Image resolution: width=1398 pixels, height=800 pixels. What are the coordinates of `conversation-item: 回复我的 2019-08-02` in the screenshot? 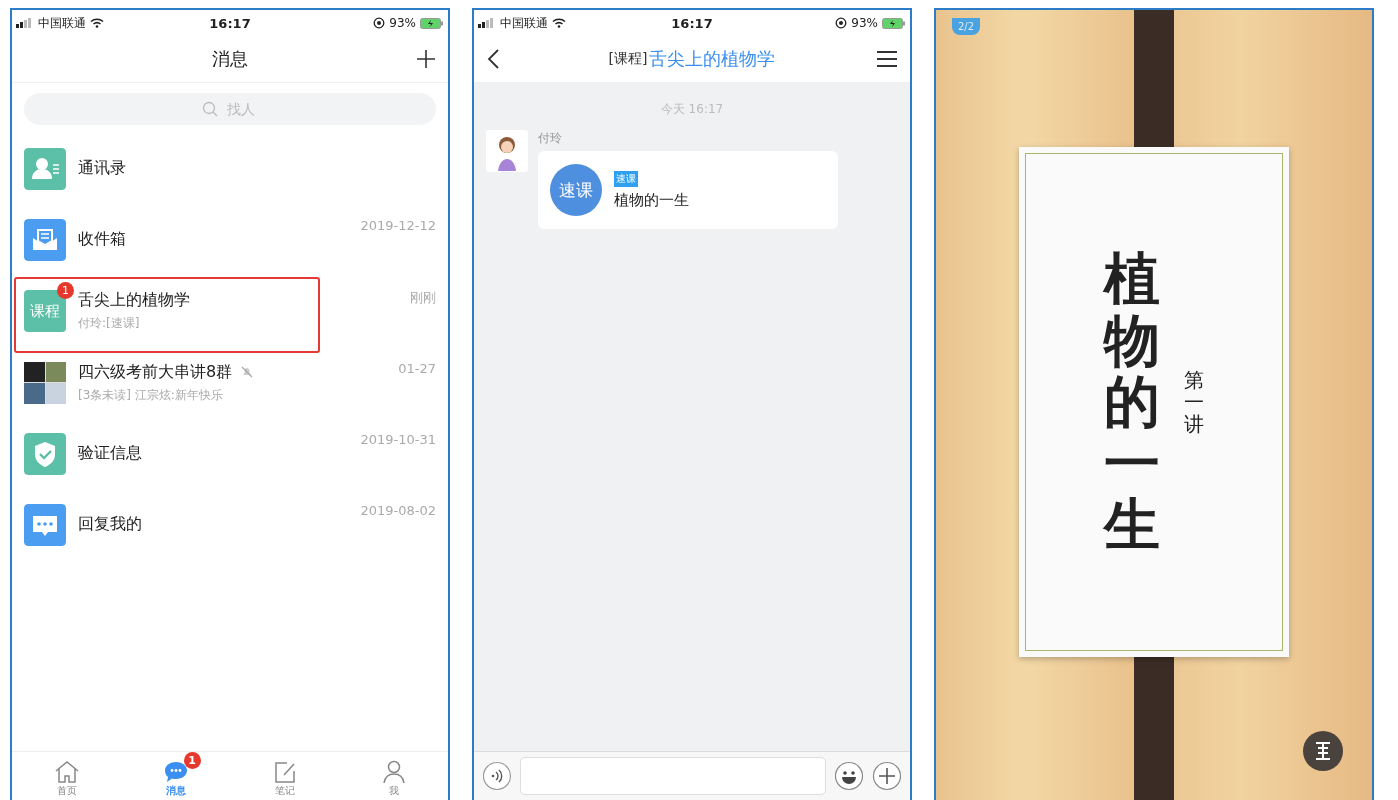 It's located at (230, 524).